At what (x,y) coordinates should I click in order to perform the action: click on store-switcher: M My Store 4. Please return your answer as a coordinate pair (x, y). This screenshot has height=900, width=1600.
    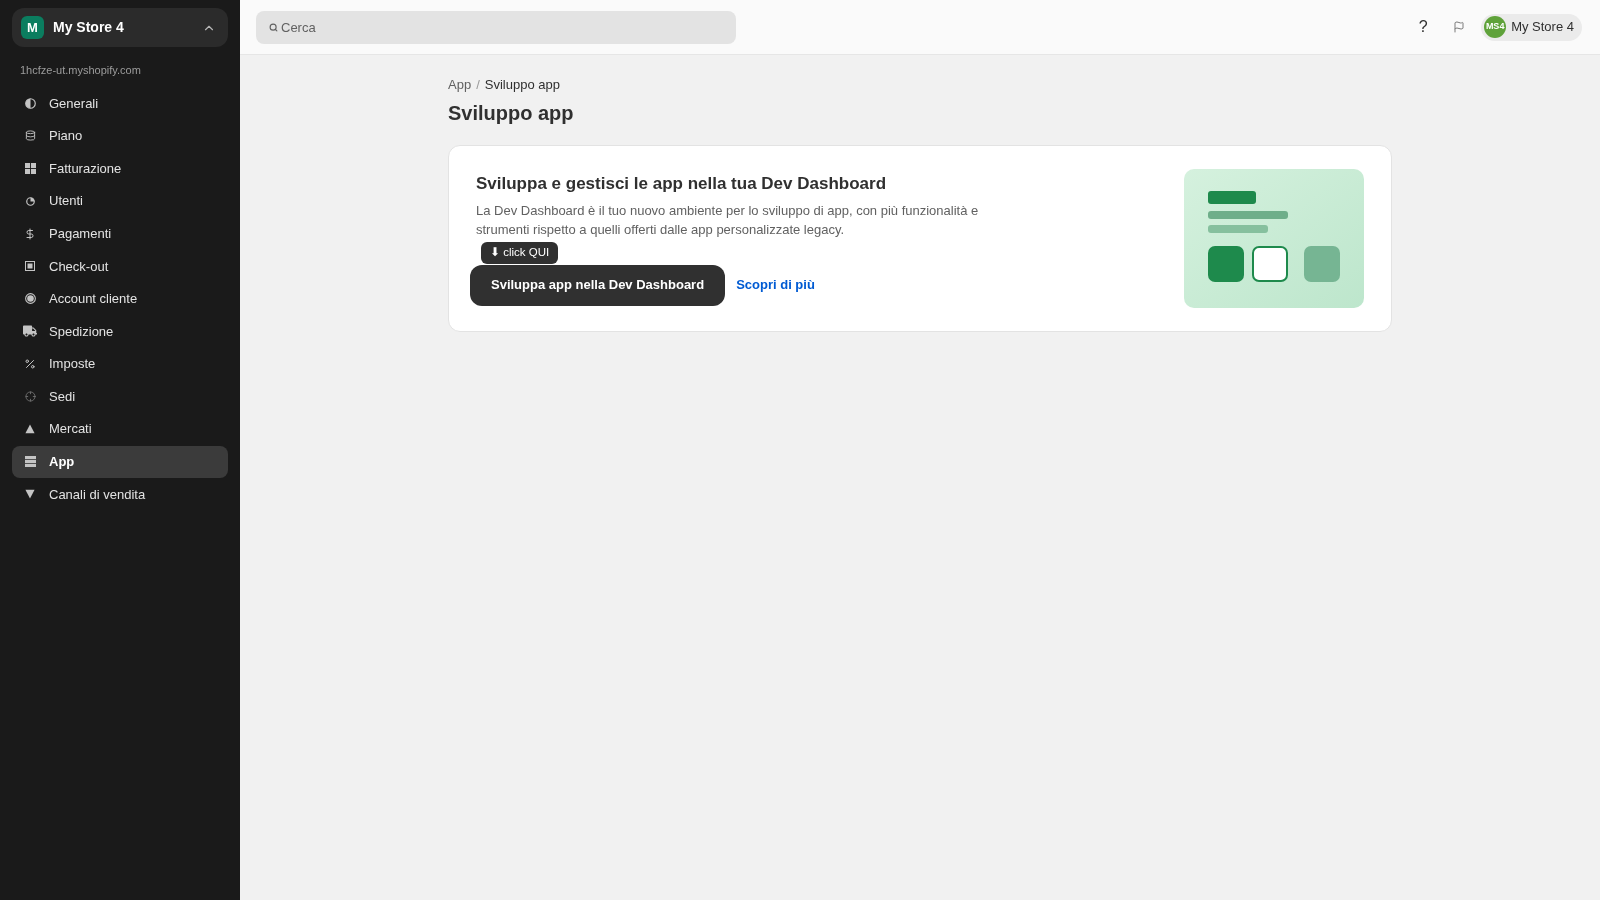
    Looking at the image, I should click on (120, 27).